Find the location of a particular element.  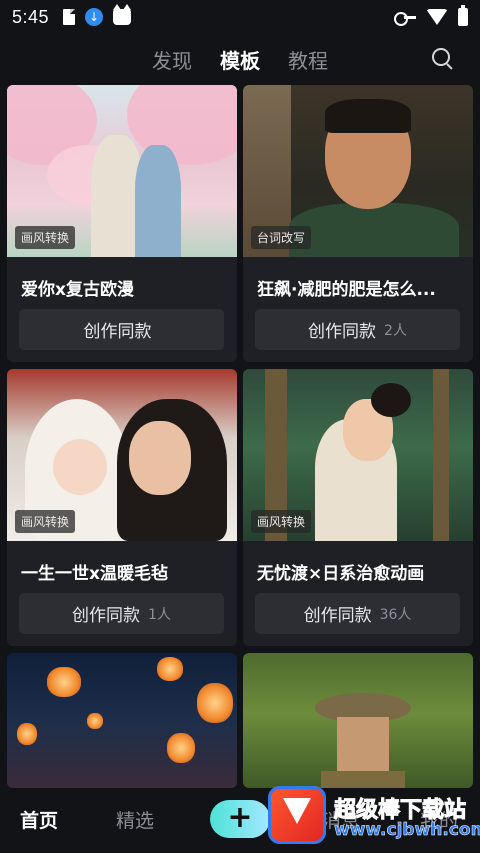

cat-icon is located at coordinates (122, 14).